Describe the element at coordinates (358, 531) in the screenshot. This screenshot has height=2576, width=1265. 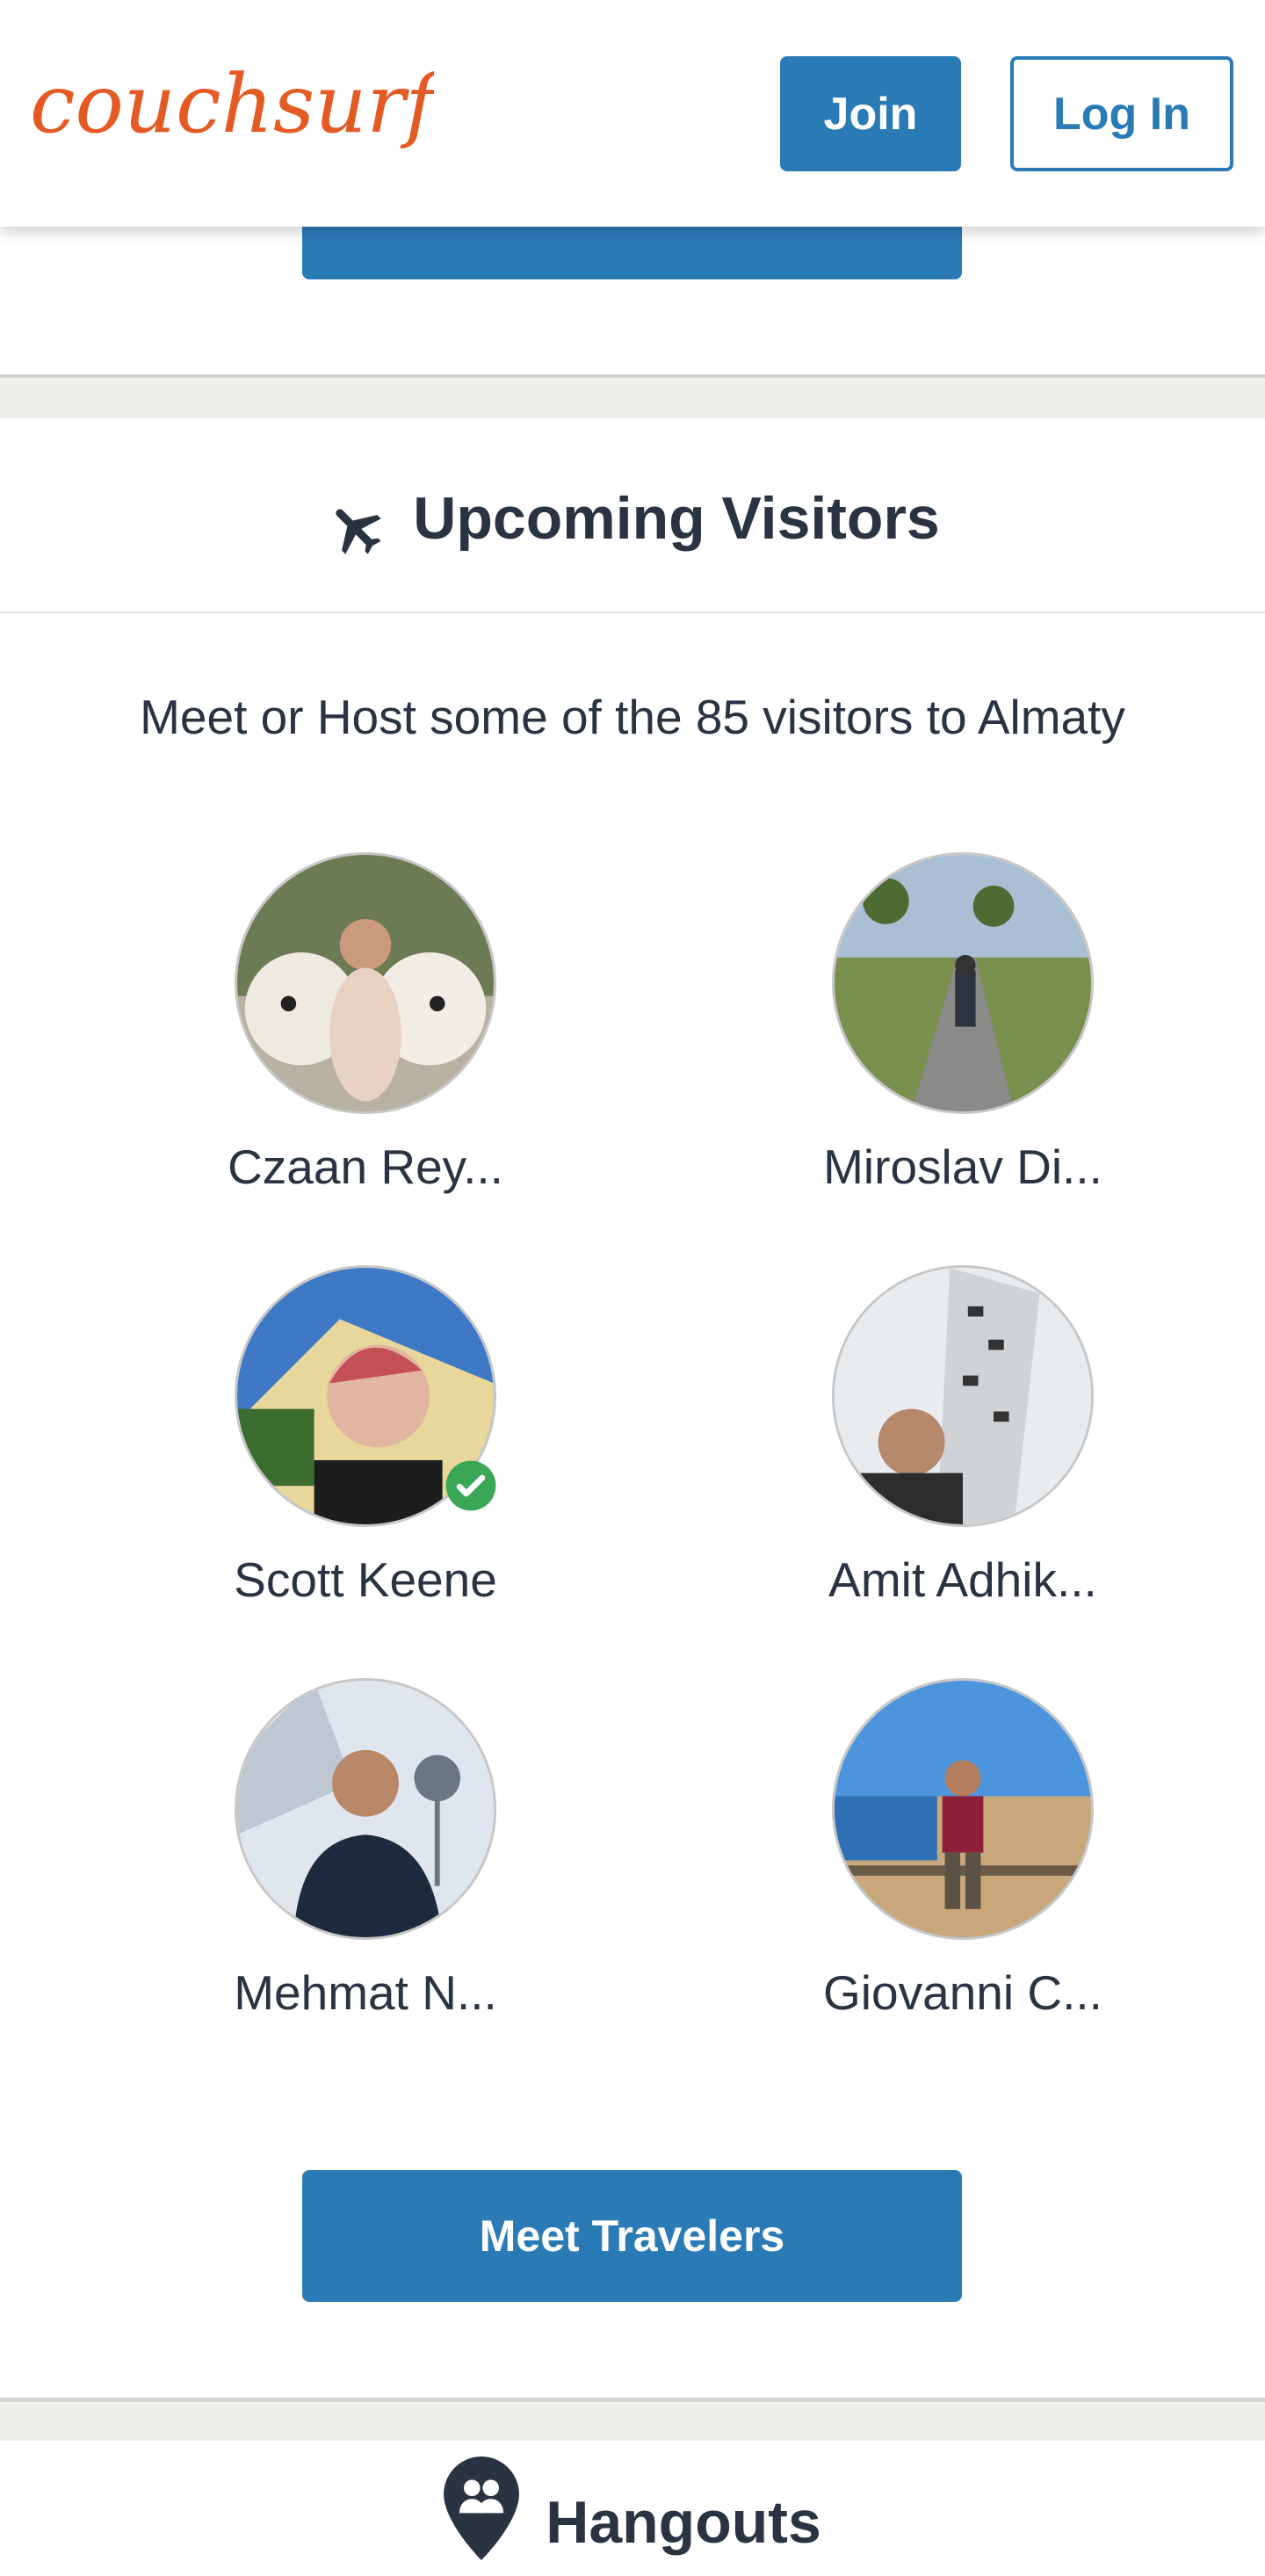
I see `airplane-icon` at that location.